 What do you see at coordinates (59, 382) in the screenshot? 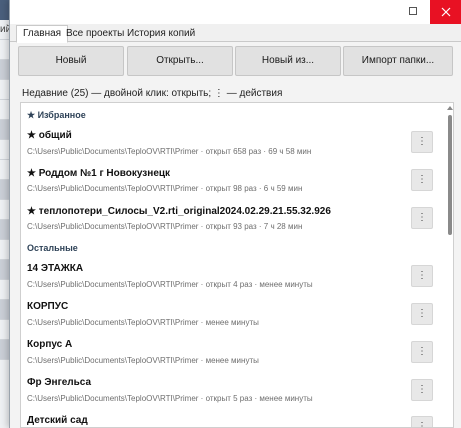
I see `project-title: Фр Энгельса` at bounding box center [59, 382].